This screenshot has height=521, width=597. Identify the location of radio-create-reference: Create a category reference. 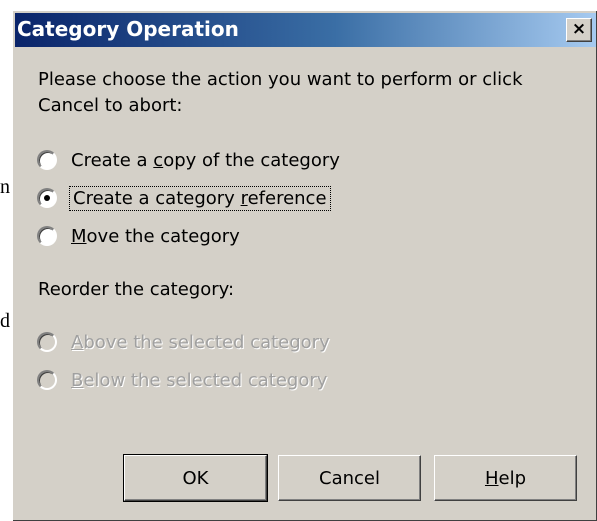
(184, 198).